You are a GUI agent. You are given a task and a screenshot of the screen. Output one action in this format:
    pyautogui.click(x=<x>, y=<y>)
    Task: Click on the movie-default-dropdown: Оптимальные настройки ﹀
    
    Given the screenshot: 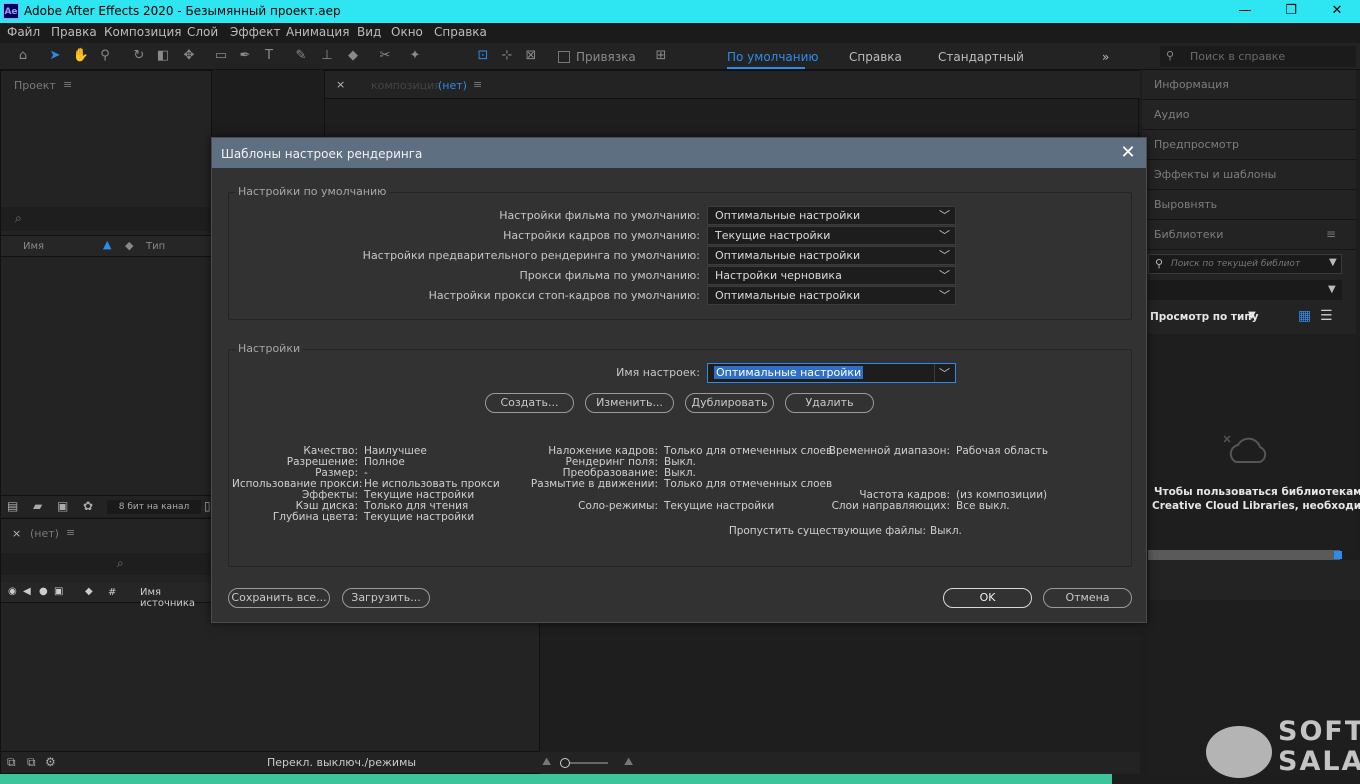 What is the action you would take?
    pyautogui.click(x=831, y=215)
    